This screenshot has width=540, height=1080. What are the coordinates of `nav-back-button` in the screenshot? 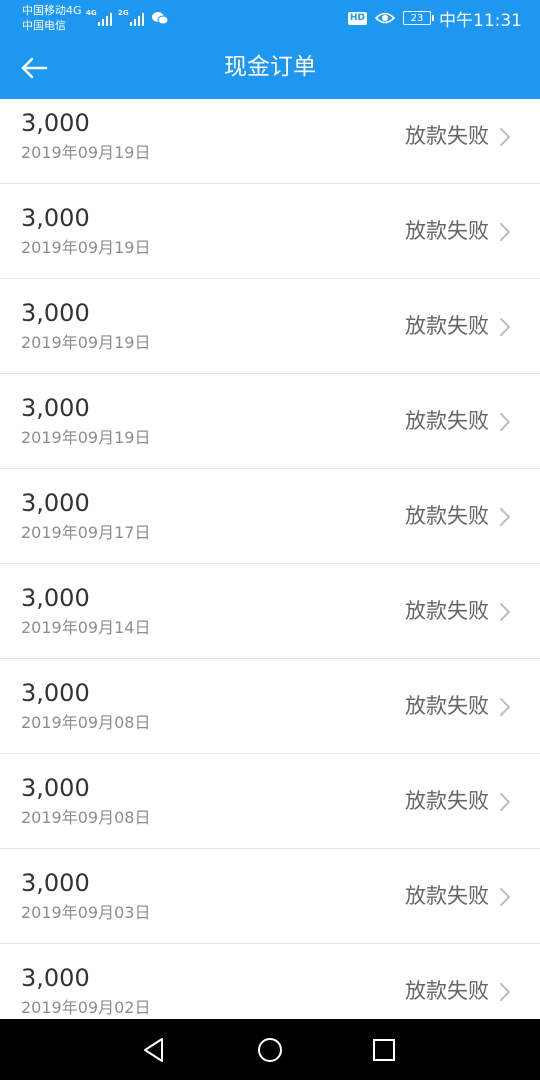 It's located at (154, 1049).